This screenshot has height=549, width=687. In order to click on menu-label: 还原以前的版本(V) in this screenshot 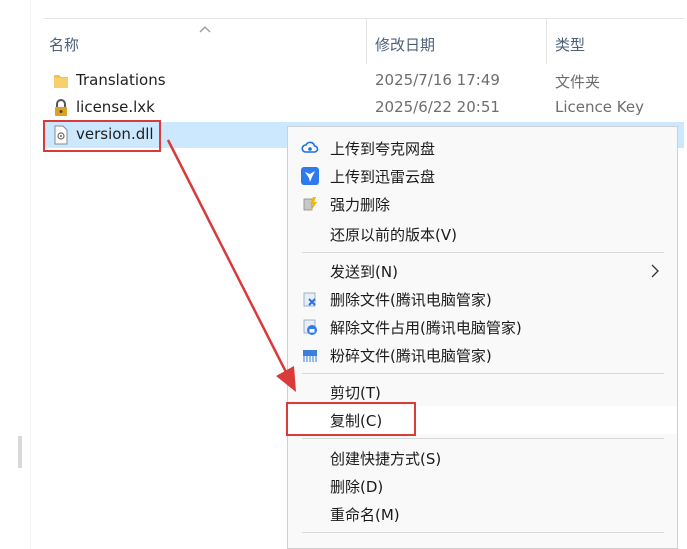, I will do `click(393, 235)`.